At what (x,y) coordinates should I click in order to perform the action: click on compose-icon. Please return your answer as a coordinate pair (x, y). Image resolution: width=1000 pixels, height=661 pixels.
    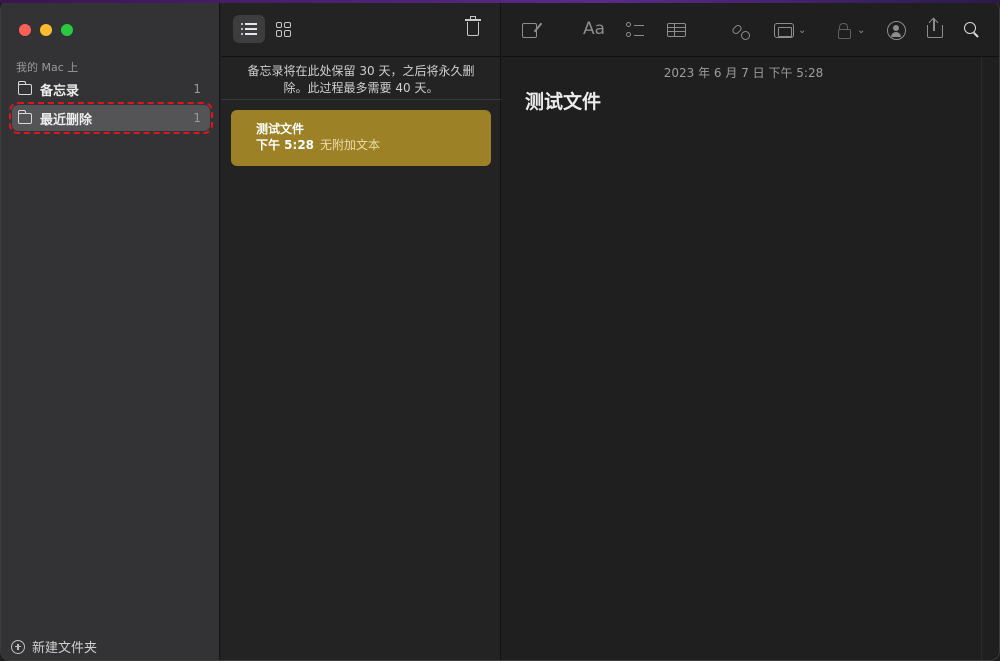
    Looking at the image, I should click on (529, 30).